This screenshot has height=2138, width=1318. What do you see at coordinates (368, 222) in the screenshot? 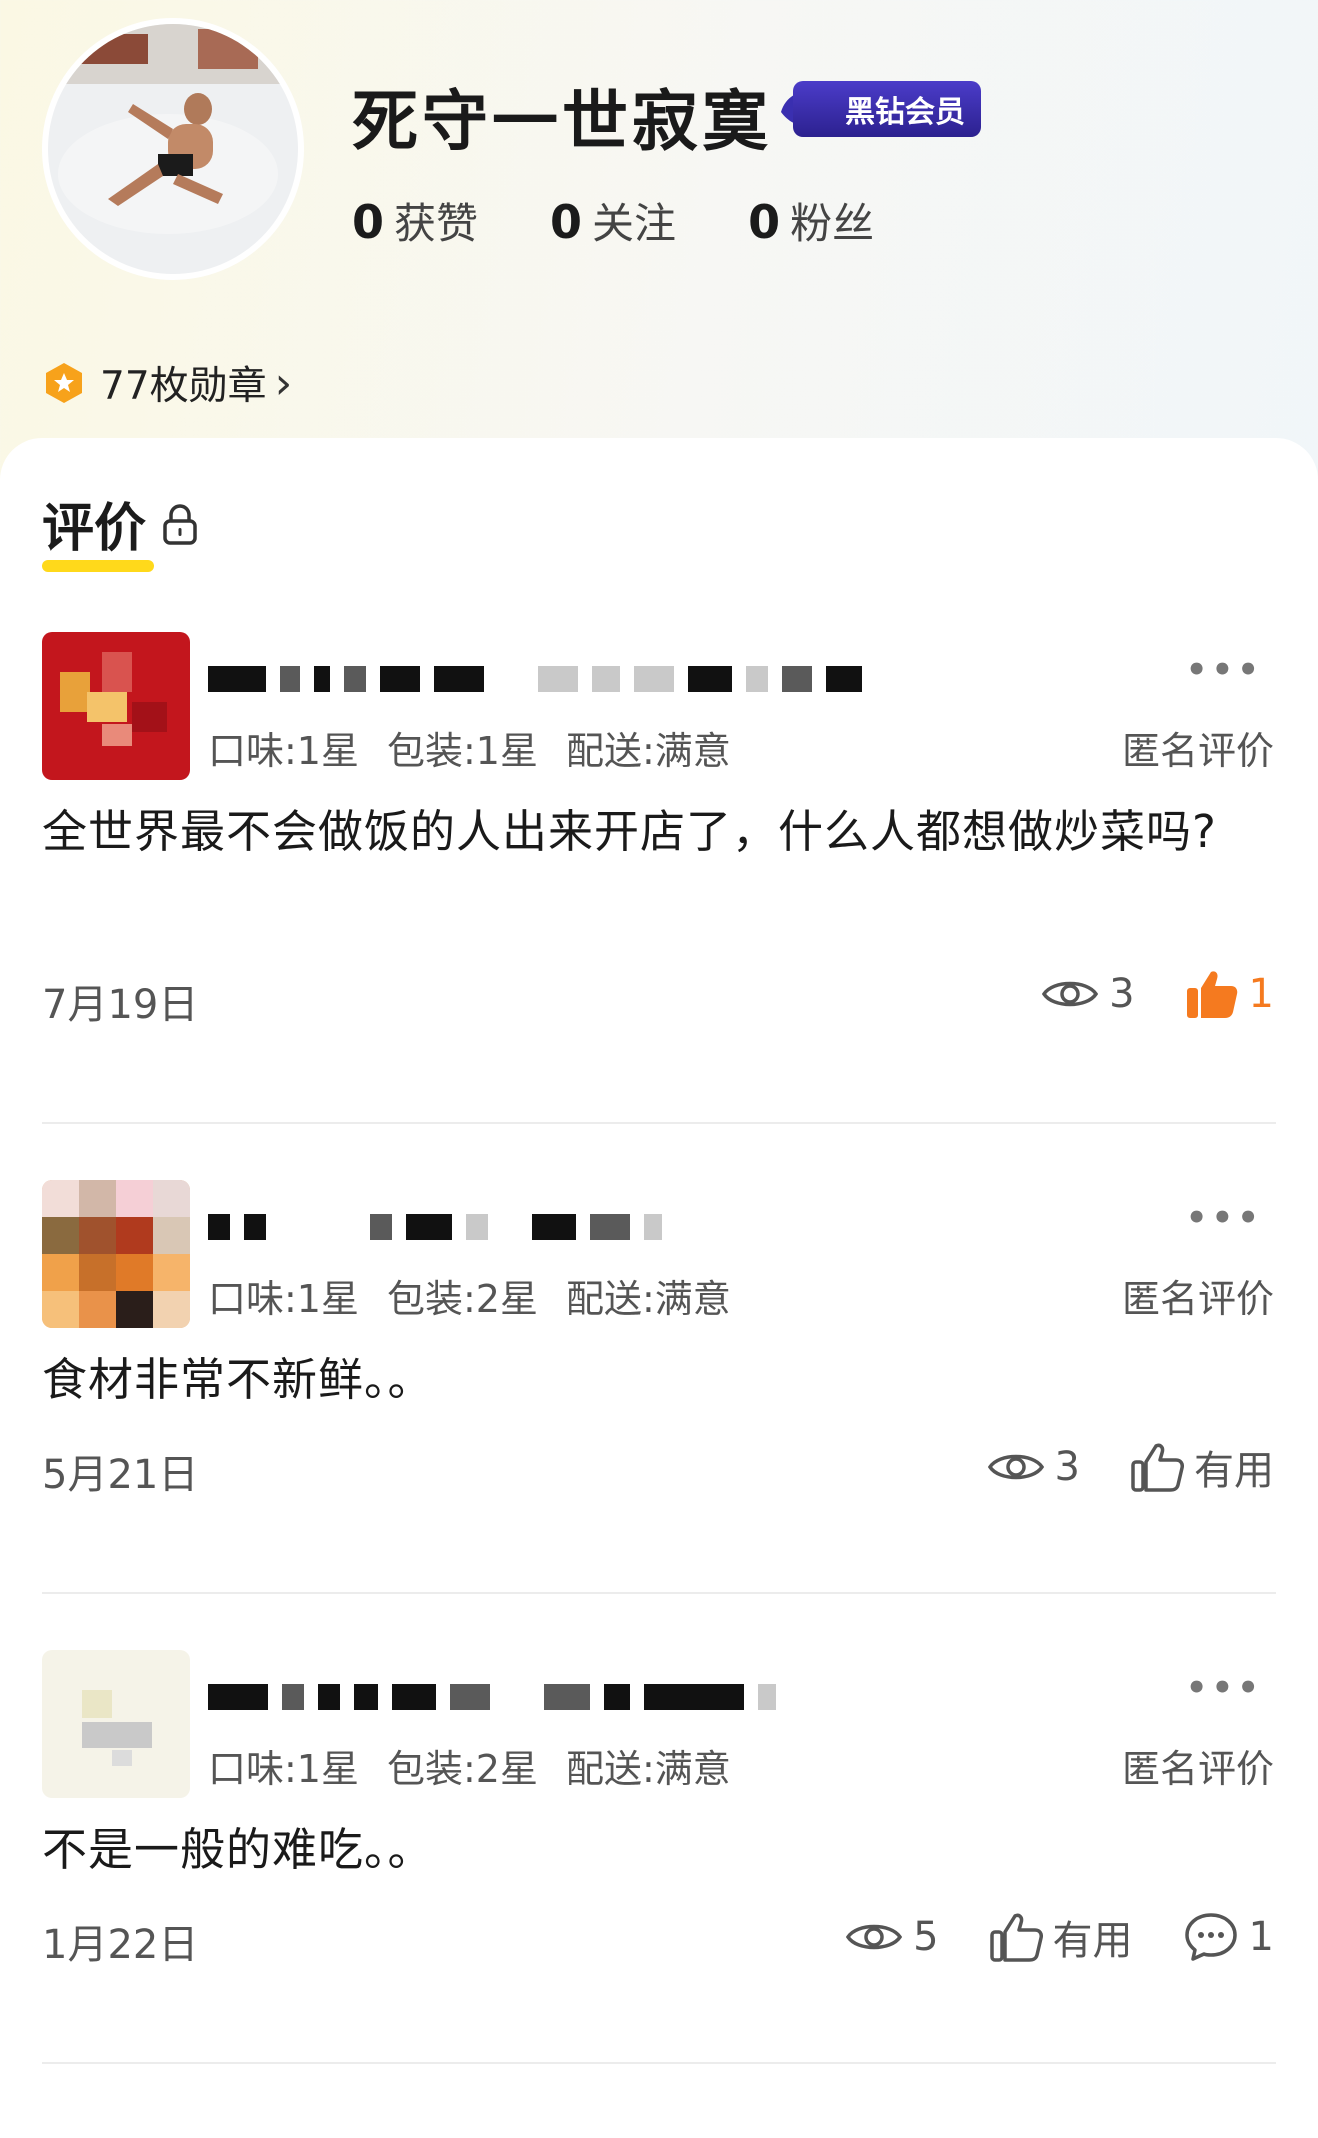
I see `stat-likes-count: 0` at bounding box center [368, 222].